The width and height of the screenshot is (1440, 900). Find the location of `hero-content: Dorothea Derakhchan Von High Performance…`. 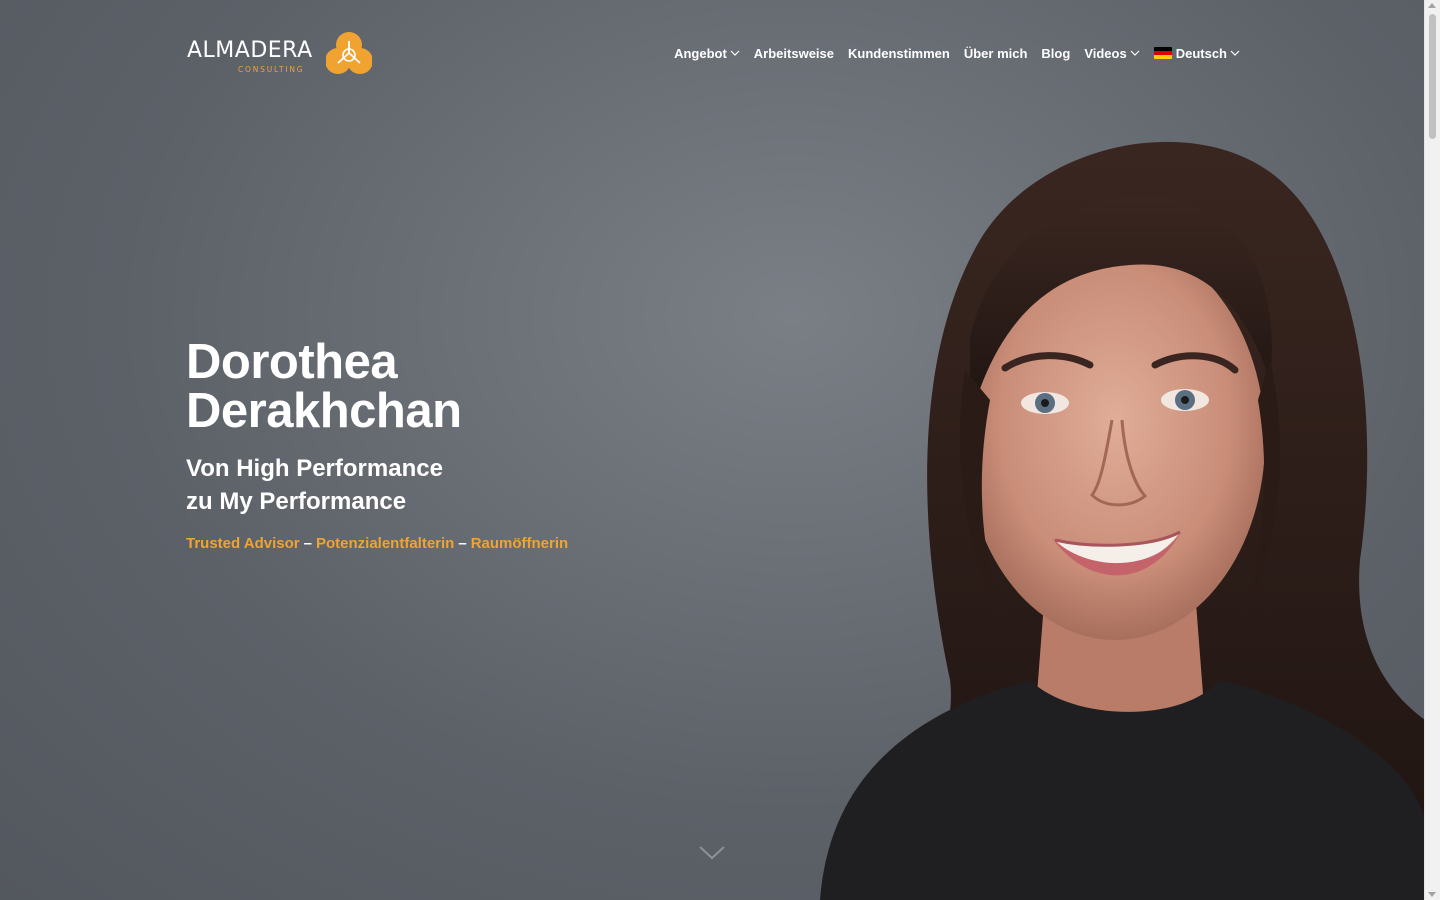

hero-content: Dorothea Derakhchan Von High Performance… is located at coordinates (377, 445).